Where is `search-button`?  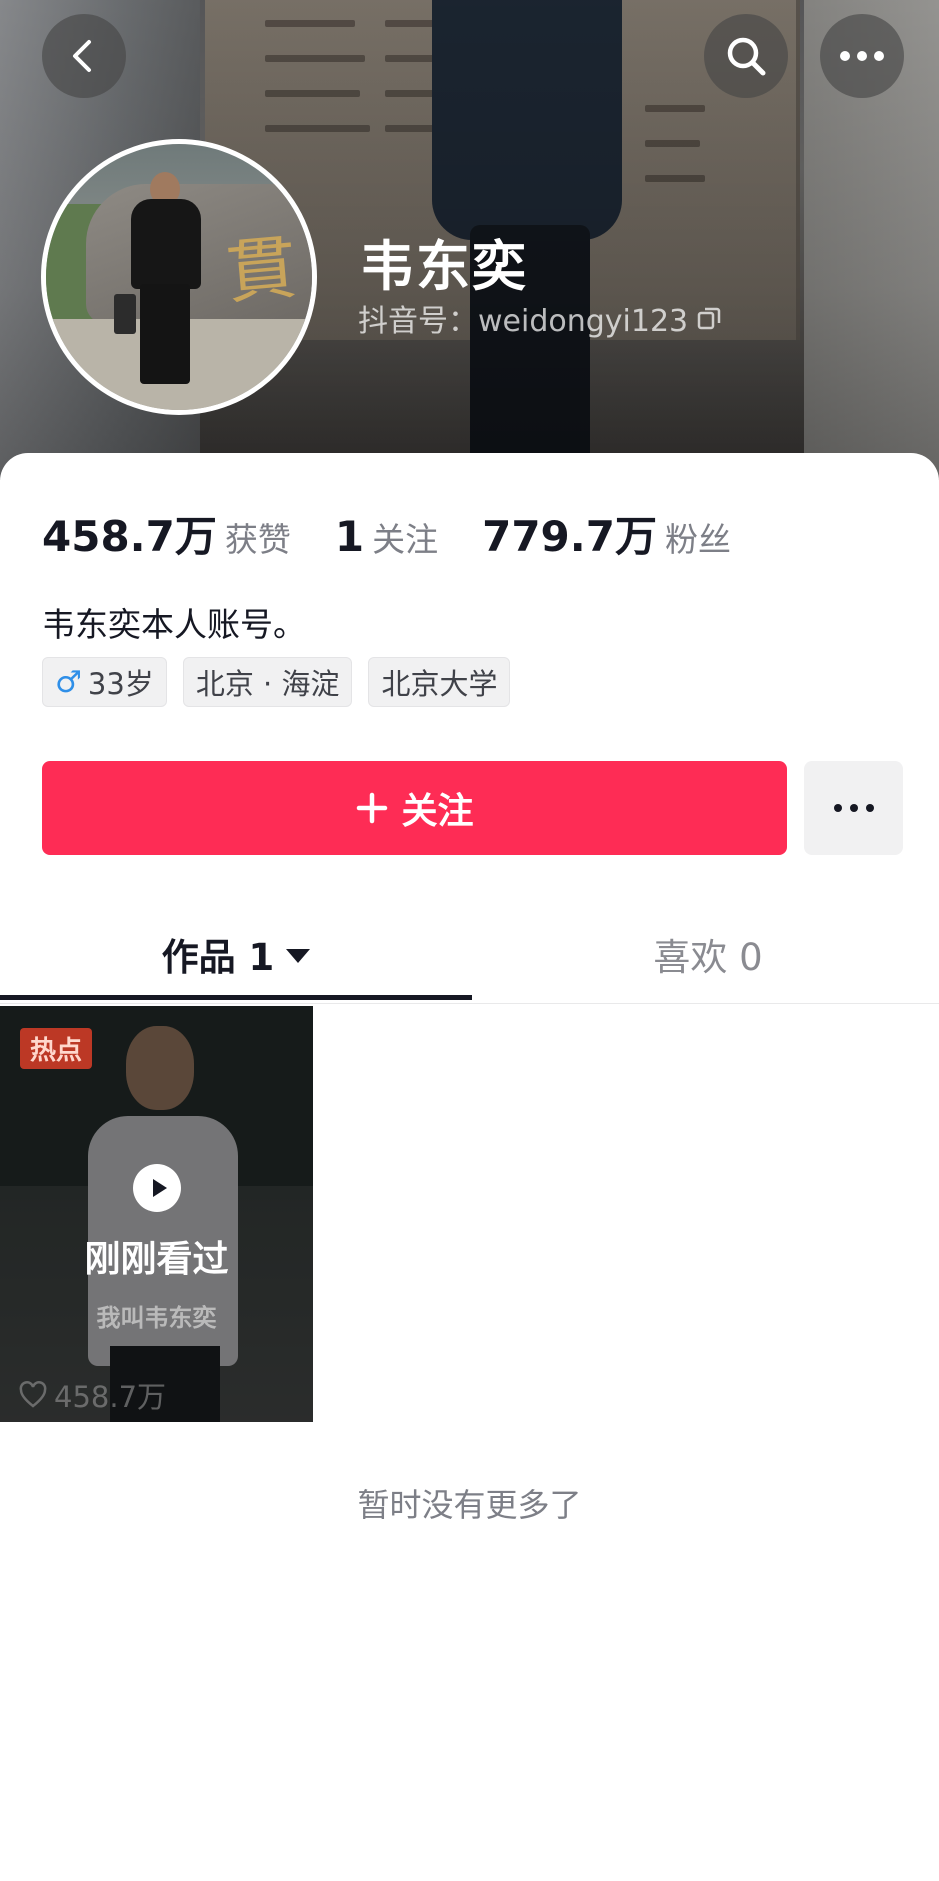 search-button is located at coordinates (746, 56).